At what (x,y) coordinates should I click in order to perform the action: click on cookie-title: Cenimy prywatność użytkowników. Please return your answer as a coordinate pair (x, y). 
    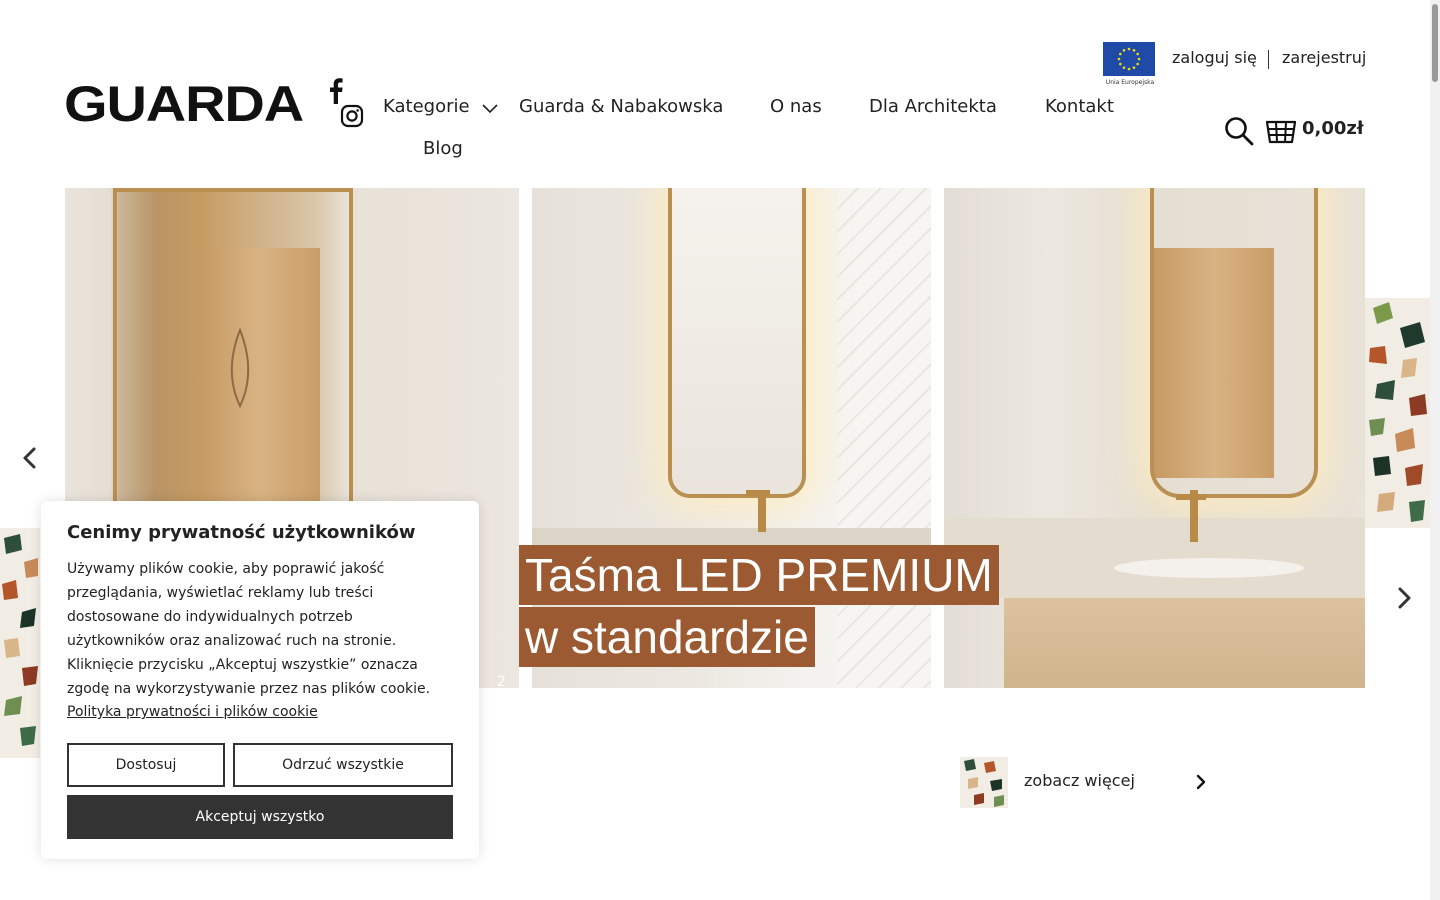
    Looking at the image, I should click on (241, 532).